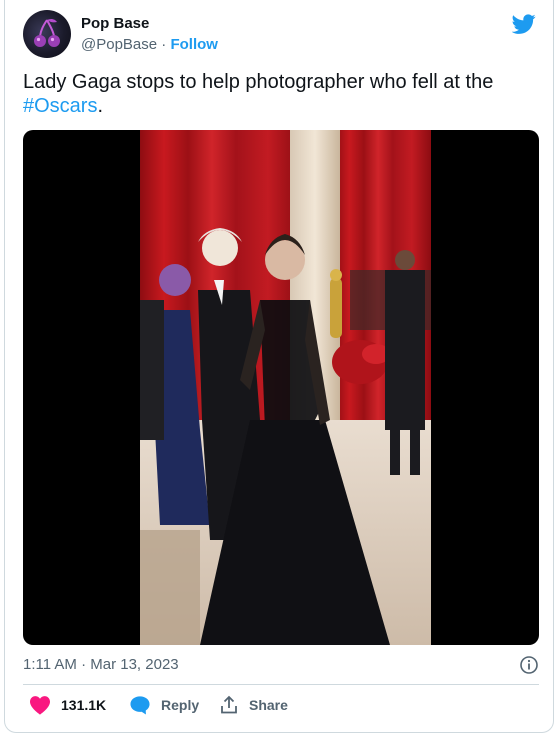 The height and width of the screenshot is (733, 560). What do you see at coordinates (229, 704) in the screenshot?
I see `share-upload-icon` at bounding box center [229, 704].